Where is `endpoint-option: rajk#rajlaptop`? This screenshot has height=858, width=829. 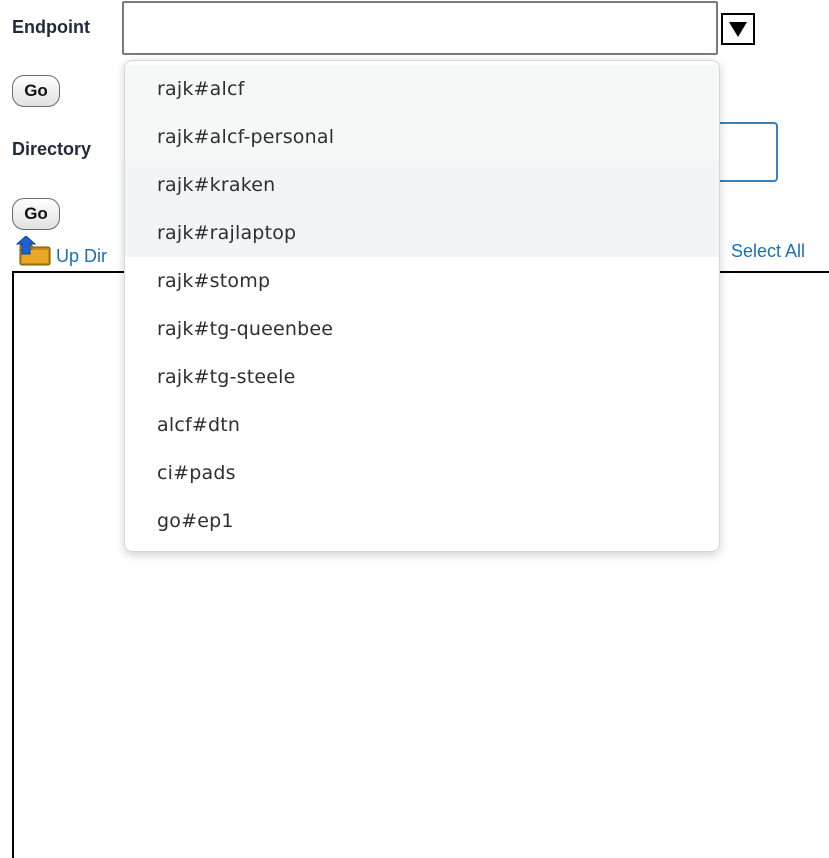 endpoint-option: rajk#rajlaptop is located at coordinates (422, 233).